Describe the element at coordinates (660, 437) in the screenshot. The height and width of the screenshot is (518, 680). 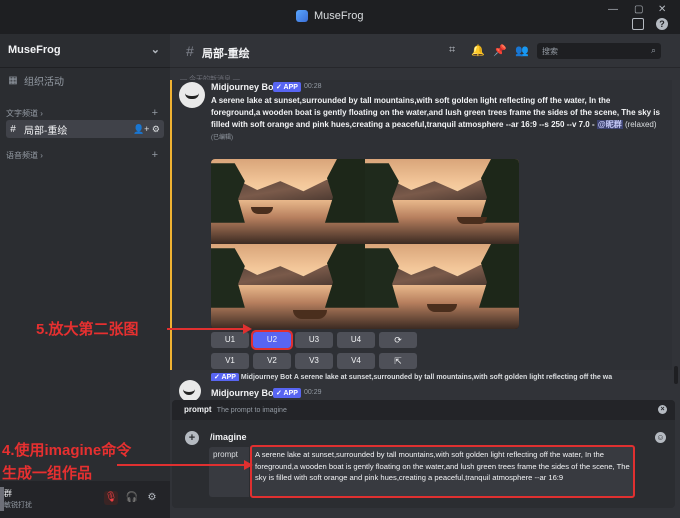
I see `emoji-icon: ☺` at that location.